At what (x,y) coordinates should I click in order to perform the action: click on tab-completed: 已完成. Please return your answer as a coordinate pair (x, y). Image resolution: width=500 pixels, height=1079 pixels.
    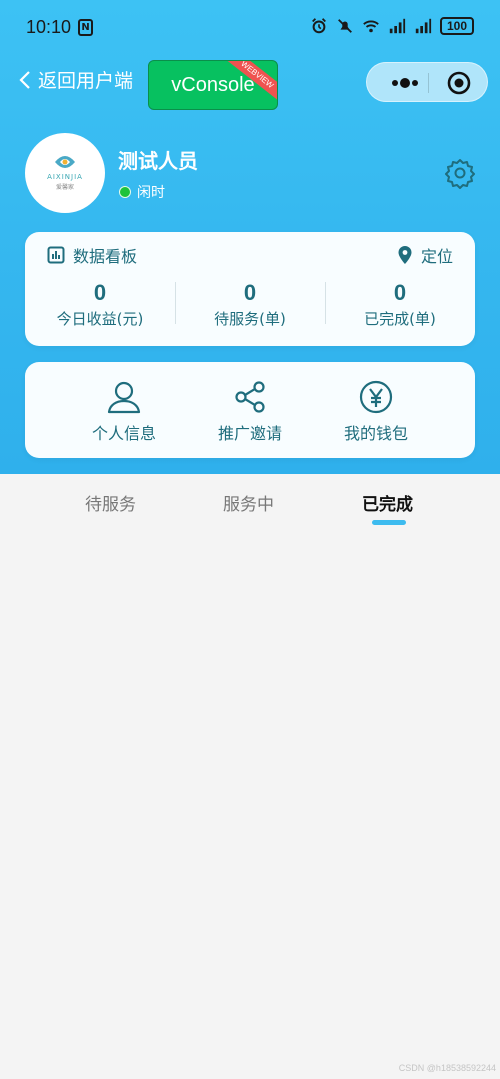
    Looking at the image, I should click on (387, 502).